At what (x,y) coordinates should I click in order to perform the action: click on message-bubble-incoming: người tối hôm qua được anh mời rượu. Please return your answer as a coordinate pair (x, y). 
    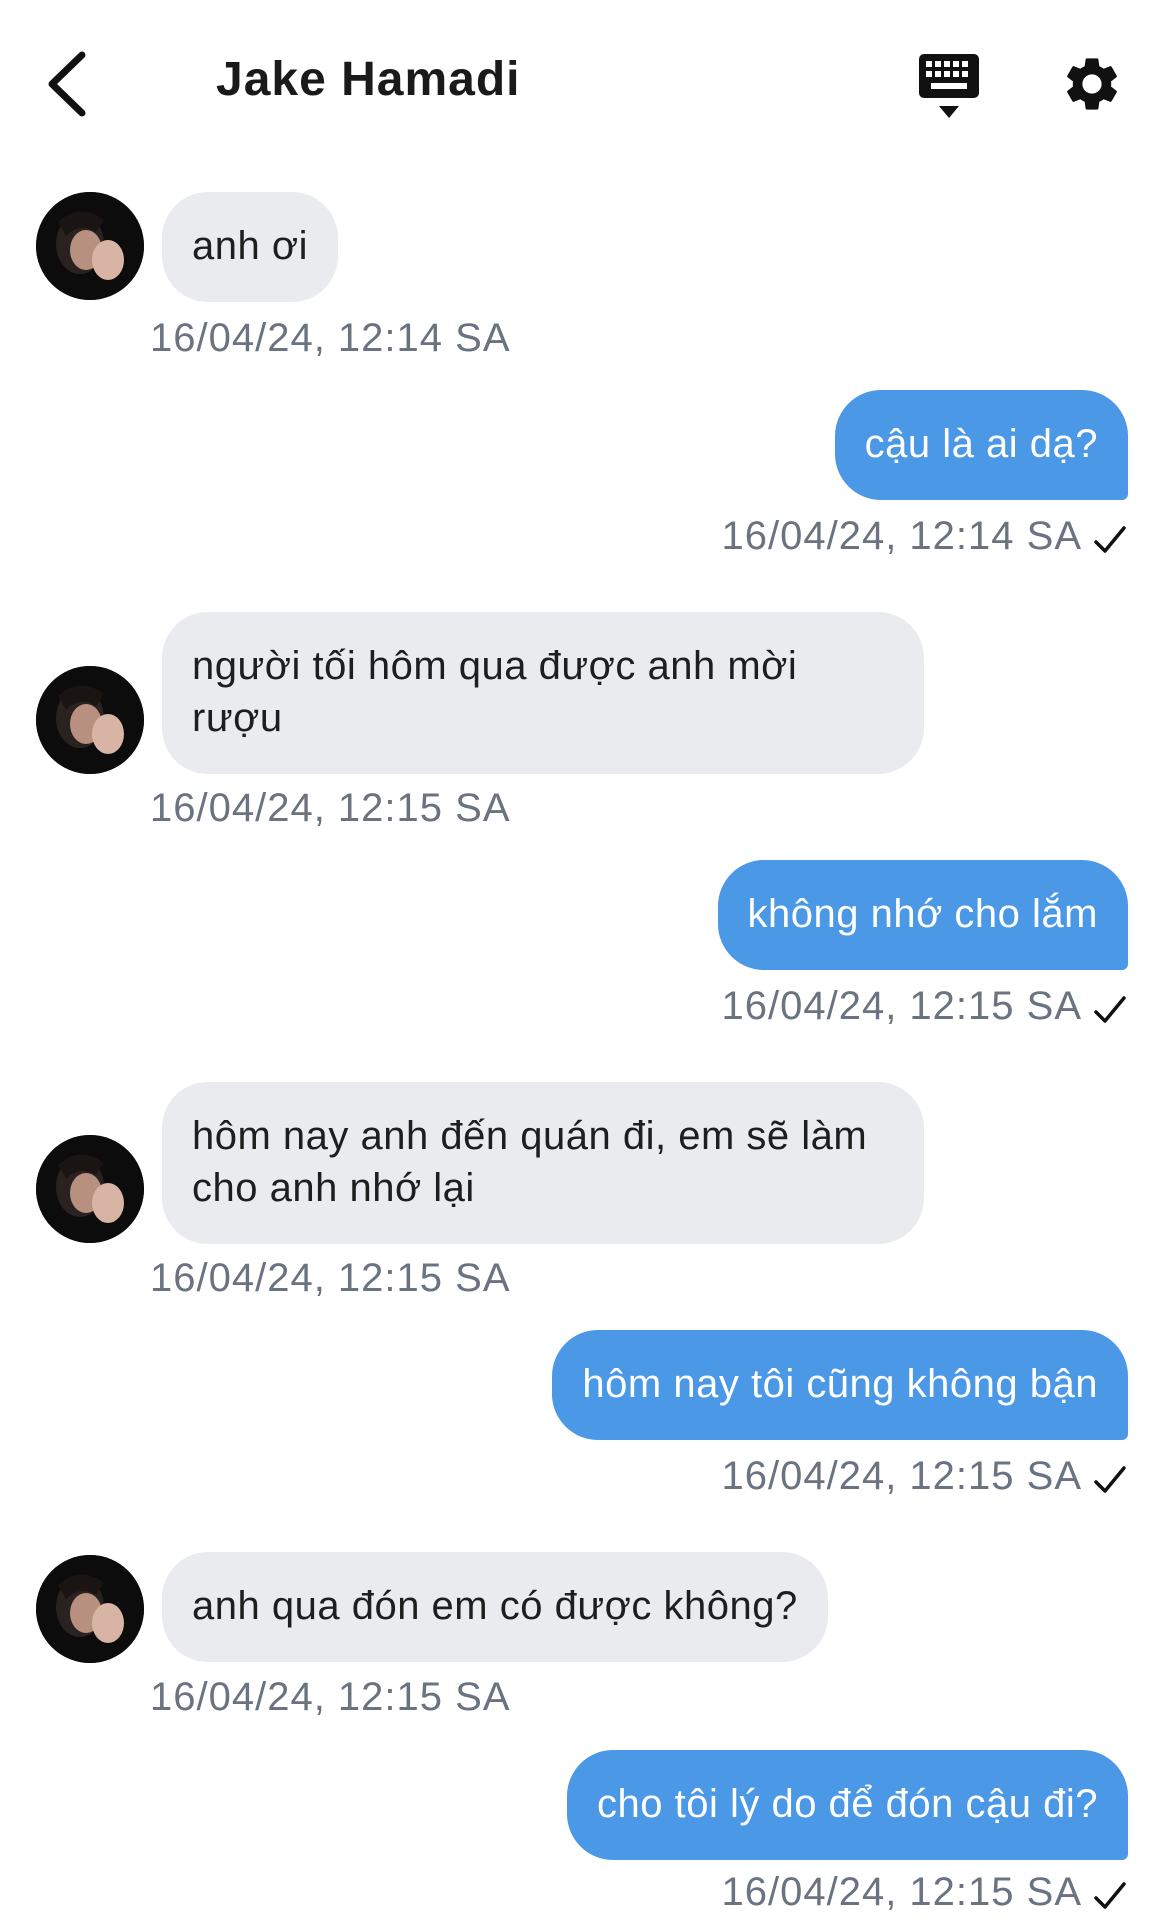
    Looking at the image, I should click on (543, 693).